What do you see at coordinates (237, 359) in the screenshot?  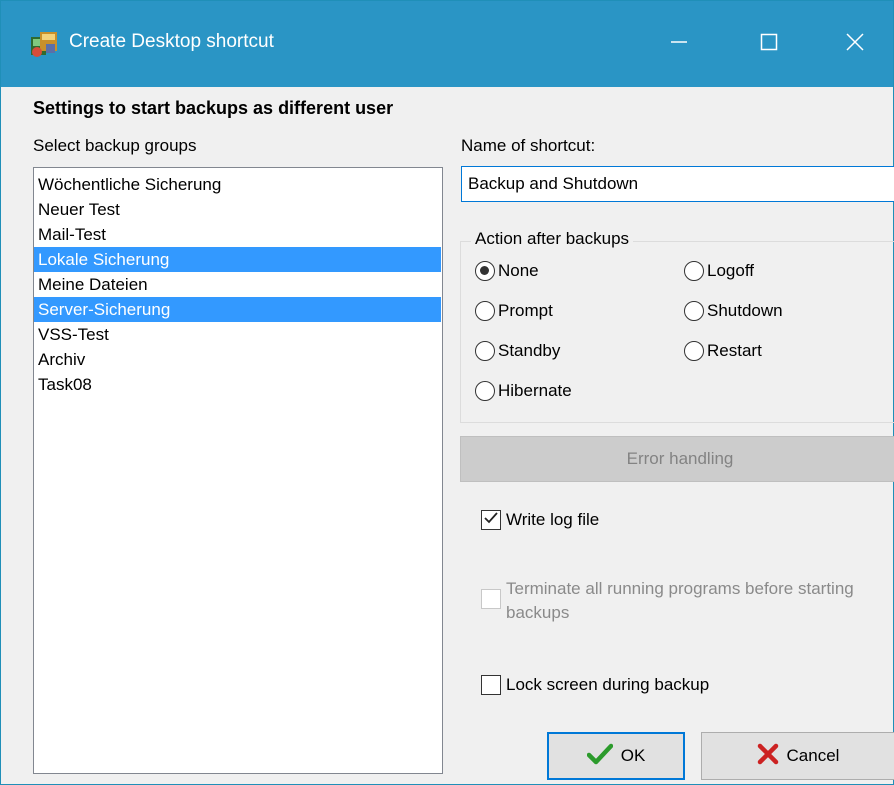 I see `list-item: Archiv` at bounding box center [237, 359].